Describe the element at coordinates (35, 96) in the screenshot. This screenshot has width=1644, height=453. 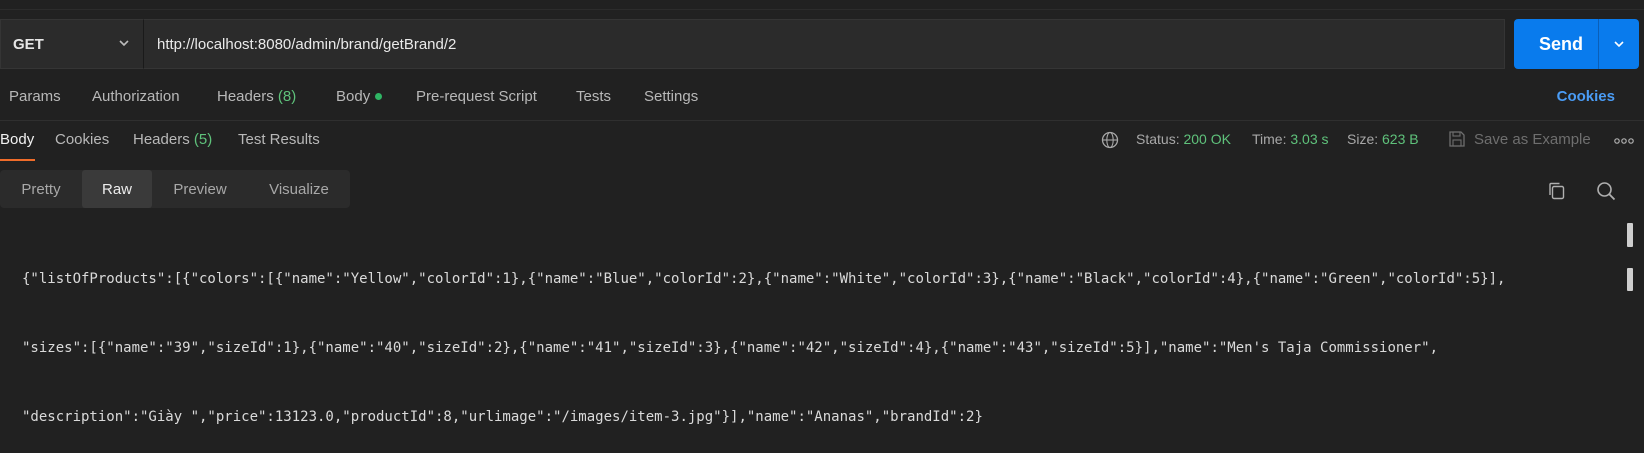
I see `tab-params: Params` at that location.